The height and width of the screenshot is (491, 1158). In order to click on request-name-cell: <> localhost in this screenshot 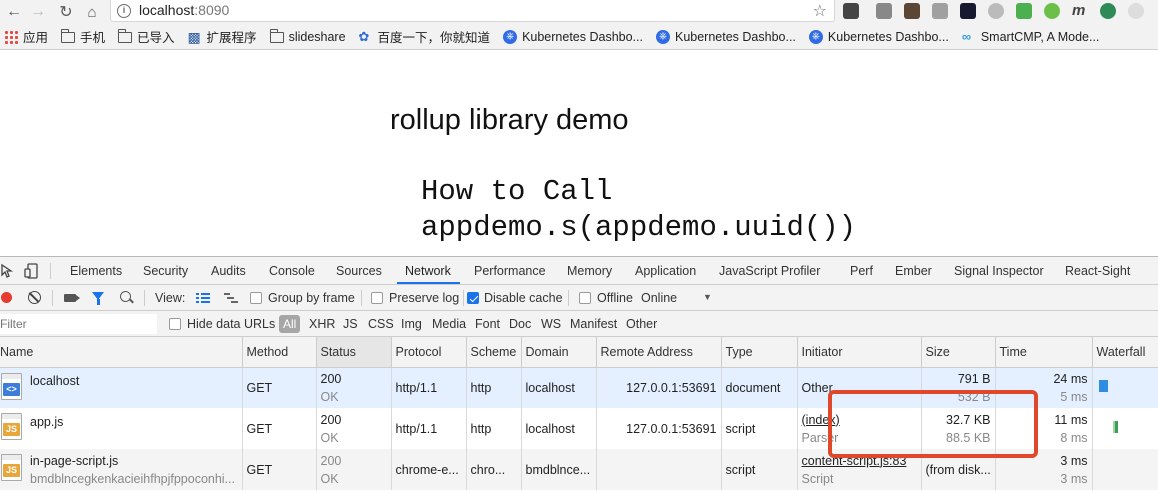, I will do `click(121, 387)`.